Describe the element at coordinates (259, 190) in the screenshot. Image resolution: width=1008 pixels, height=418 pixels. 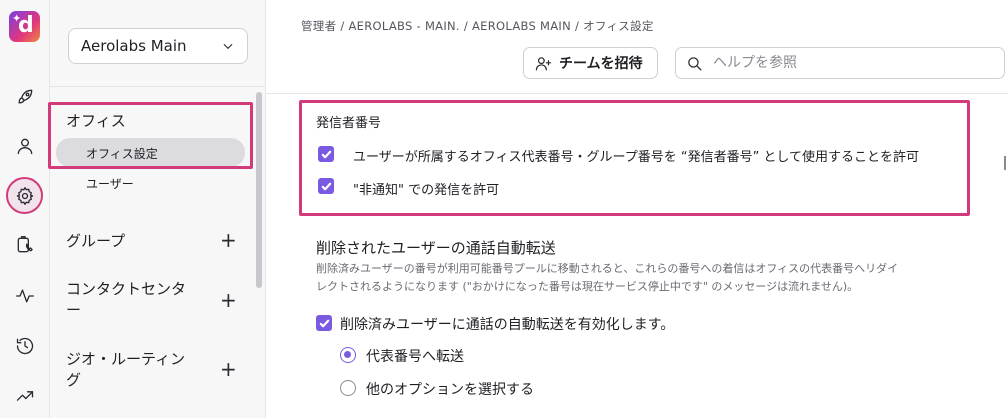
I see `nav-scrollbar` at that location.